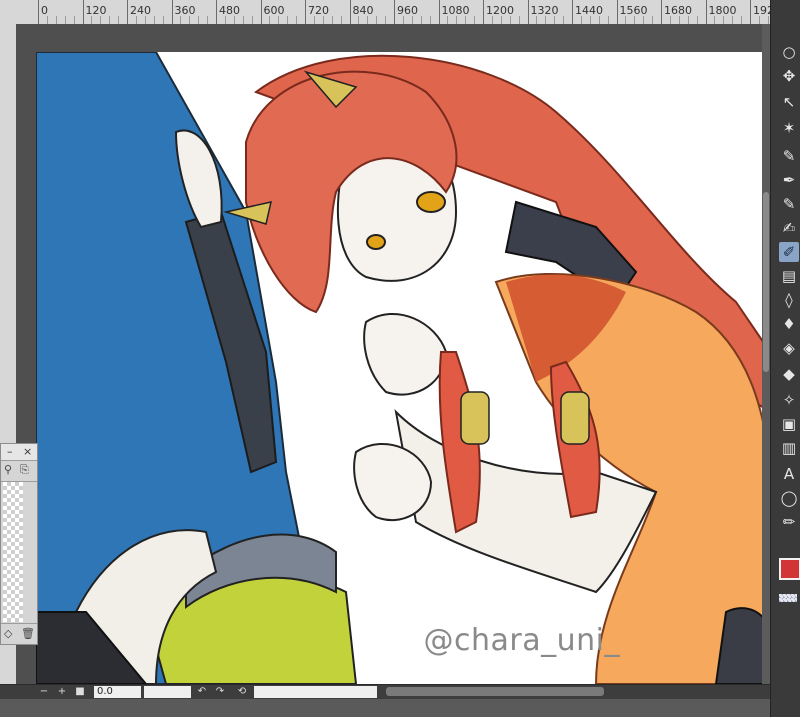 The height and width of the screenshot is (717, 800). What do you see at coordinates (44, 692) in the screenshot?
I see `zoom-out-button: −` at bounding box center [44, 692].